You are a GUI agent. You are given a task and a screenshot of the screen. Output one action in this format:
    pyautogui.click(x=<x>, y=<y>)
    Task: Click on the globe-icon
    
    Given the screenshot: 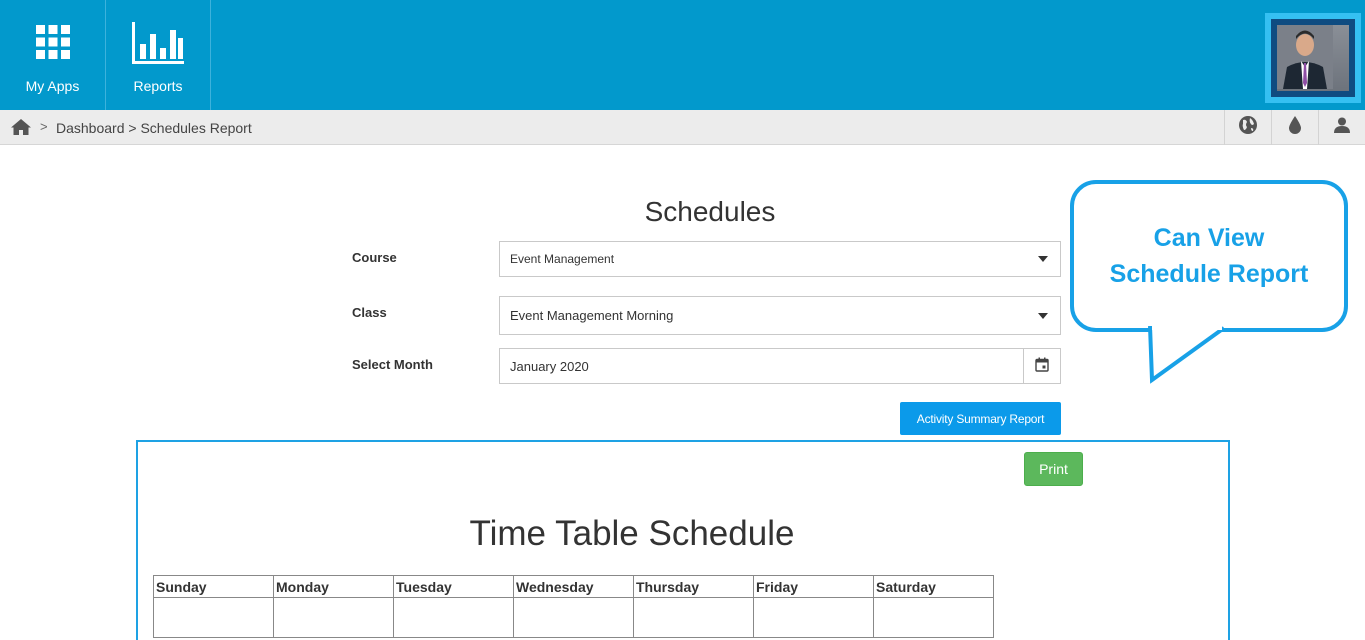 What is the action you would take?
    pyautogui.click(x=1248, y=127)
    